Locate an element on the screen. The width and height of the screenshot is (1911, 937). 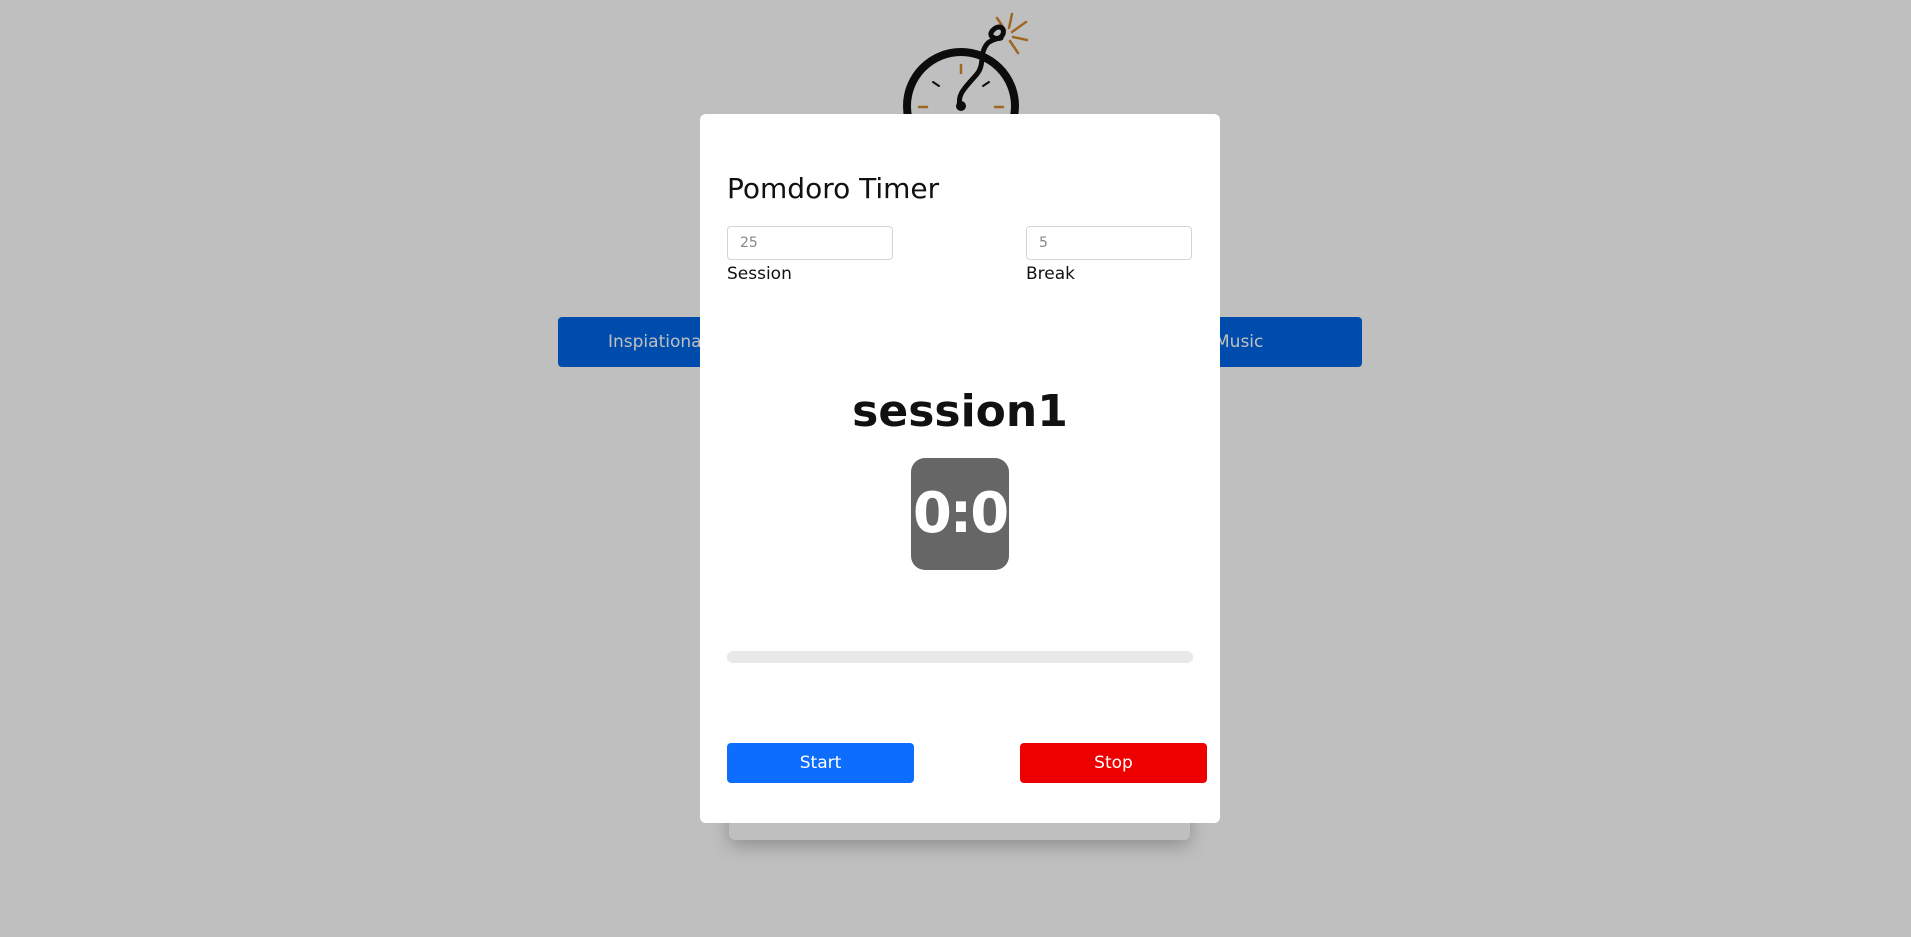
break-field-group: Break is located at coordinates (1109, 255).